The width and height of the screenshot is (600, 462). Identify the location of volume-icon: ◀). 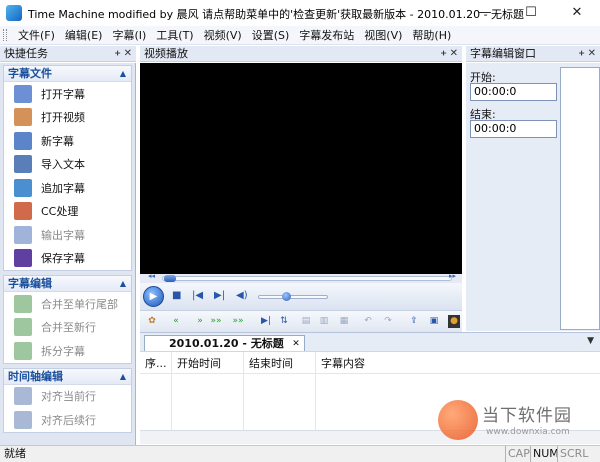
(242, 295).